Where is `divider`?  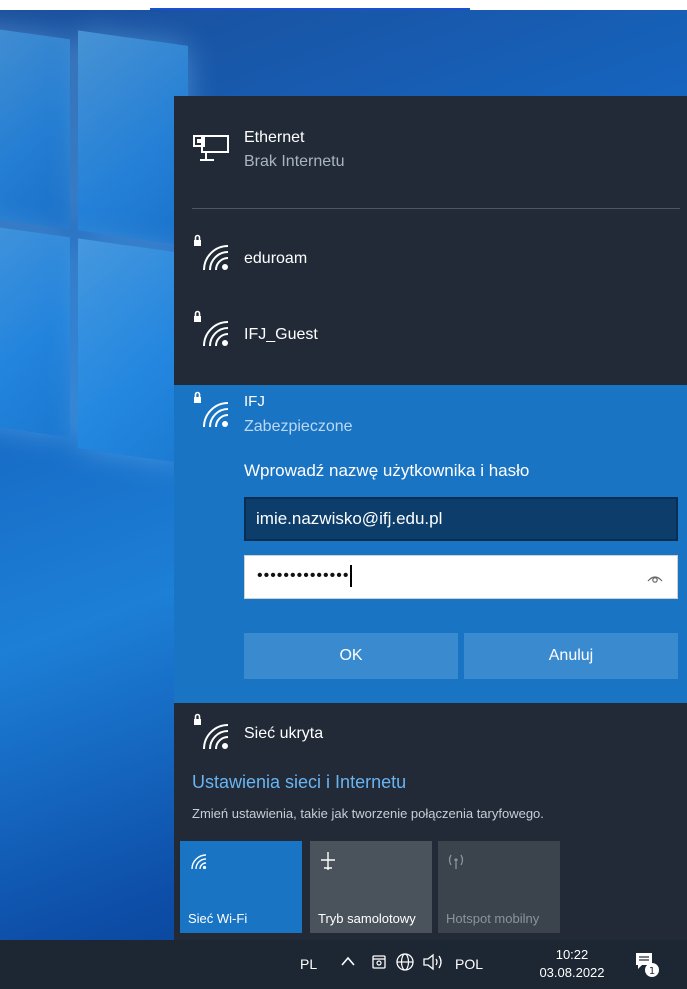 divider is located at coordinates (436, 208).